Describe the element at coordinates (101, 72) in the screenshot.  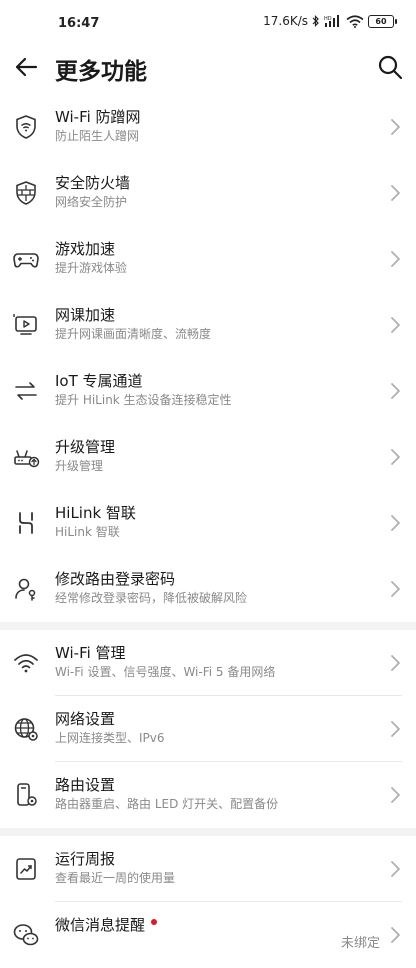
I see `page-title: 更多功能` at that location.